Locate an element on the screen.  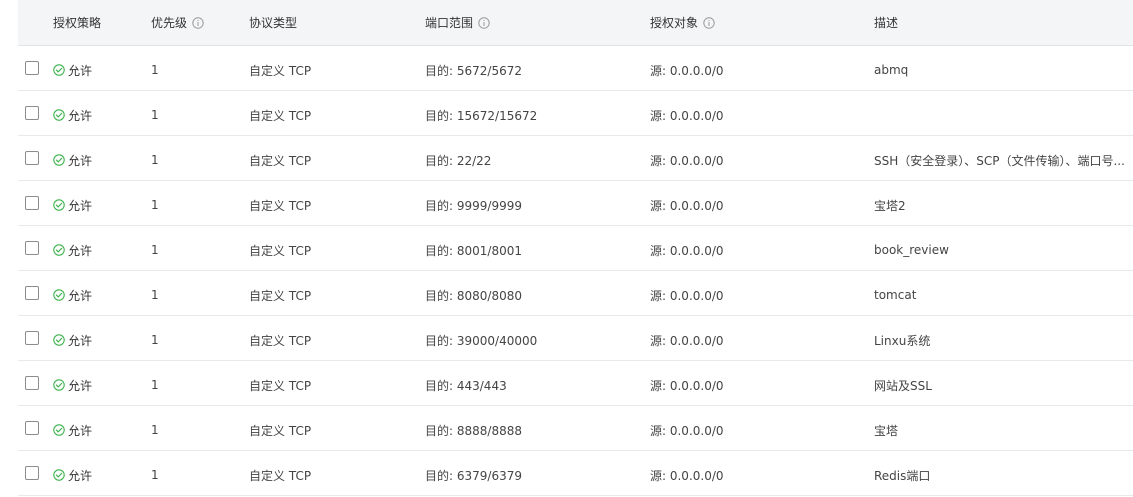
header-description-label: 描述 is located at coordinates (886, 23).